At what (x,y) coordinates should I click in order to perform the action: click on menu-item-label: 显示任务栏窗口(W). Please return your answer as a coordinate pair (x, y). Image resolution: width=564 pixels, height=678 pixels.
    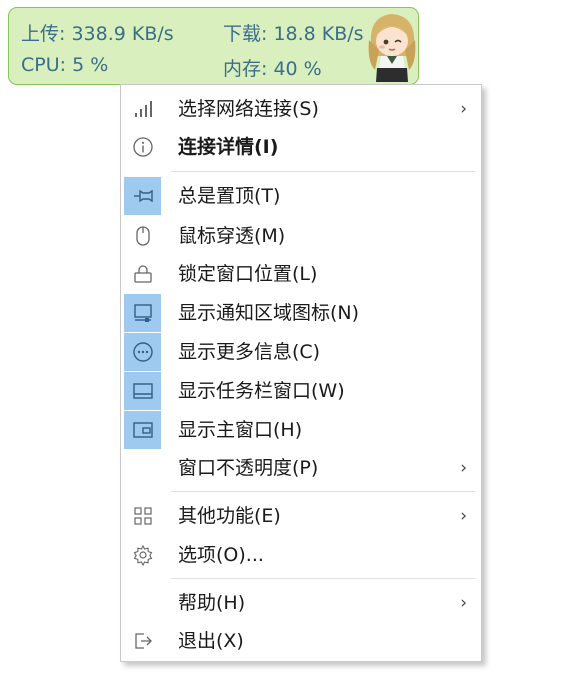
    Looking at the image, I should click on (261, 391).